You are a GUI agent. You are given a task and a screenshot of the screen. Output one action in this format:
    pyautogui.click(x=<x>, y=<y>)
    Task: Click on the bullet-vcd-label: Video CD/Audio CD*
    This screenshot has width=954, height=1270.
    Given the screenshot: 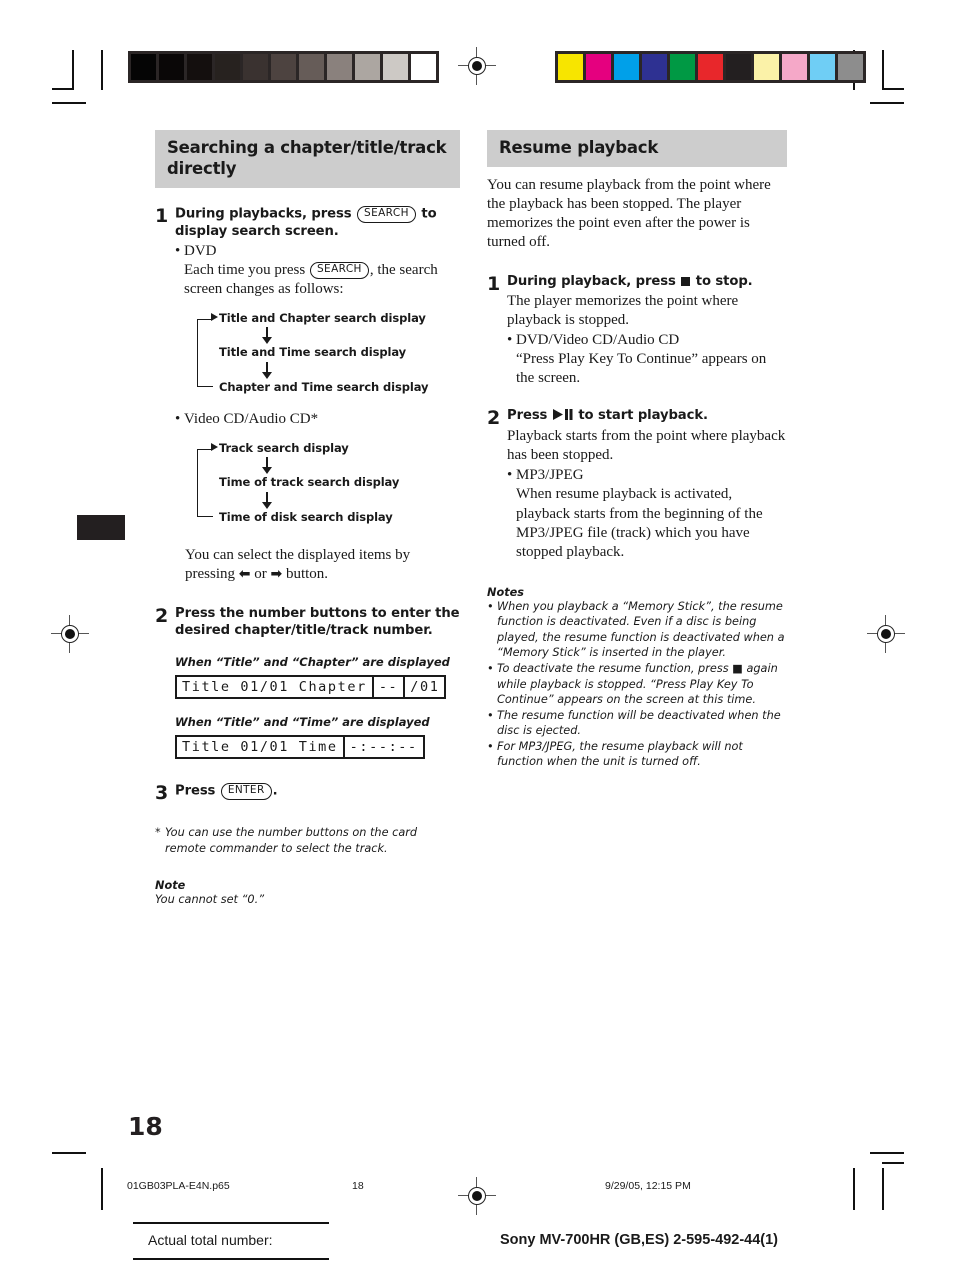 What is the action you would take?
    pyautogui.click(x=251, y=418)
    